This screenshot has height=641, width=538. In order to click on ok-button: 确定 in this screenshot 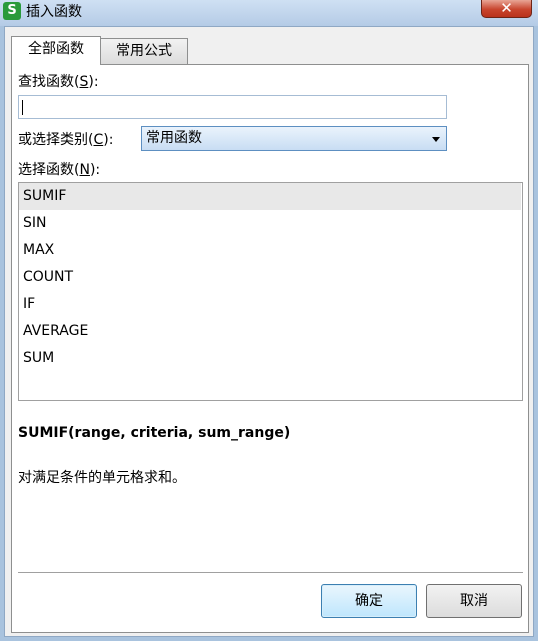, I will do `click(369, 601)`.